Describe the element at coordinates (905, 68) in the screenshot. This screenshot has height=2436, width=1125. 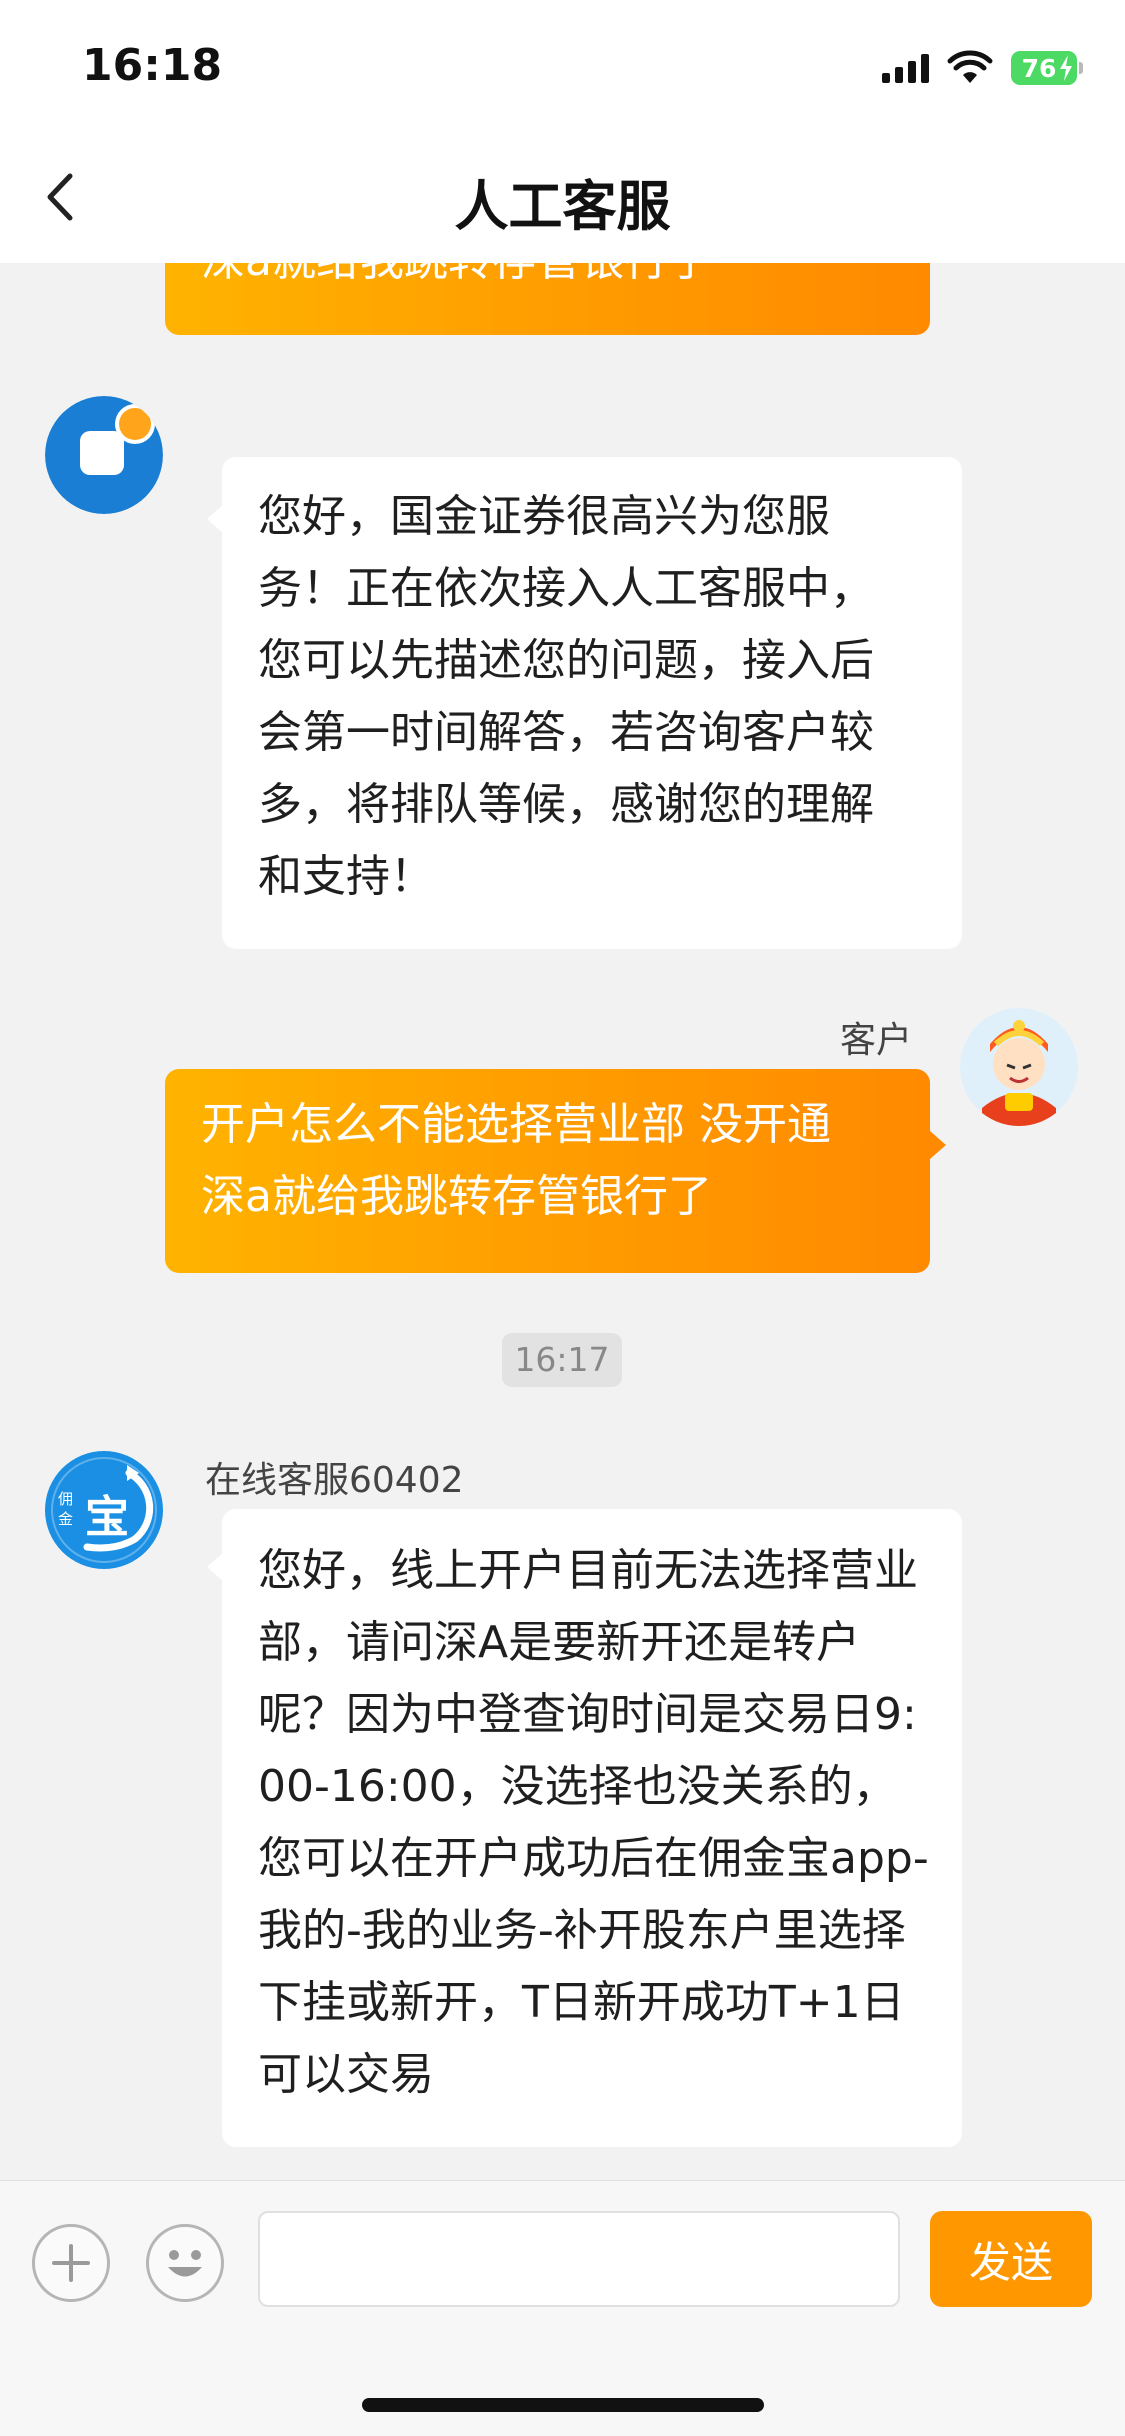
I see `signal-icon` at that location.